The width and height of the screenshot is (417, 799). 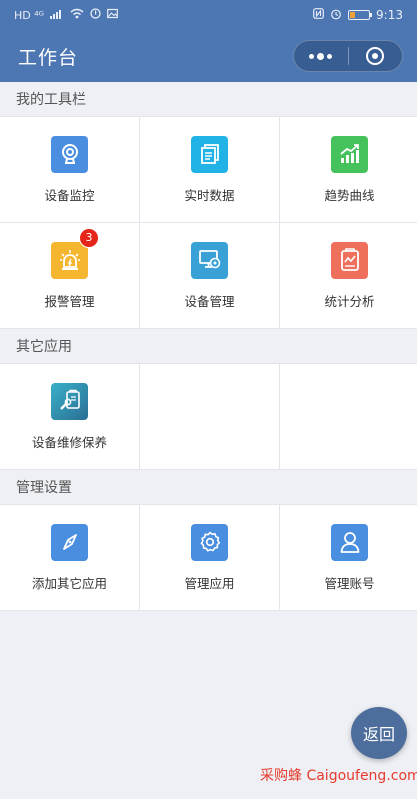 I want to click on manage-apps: 管理应用, so click(x=209, y=557).